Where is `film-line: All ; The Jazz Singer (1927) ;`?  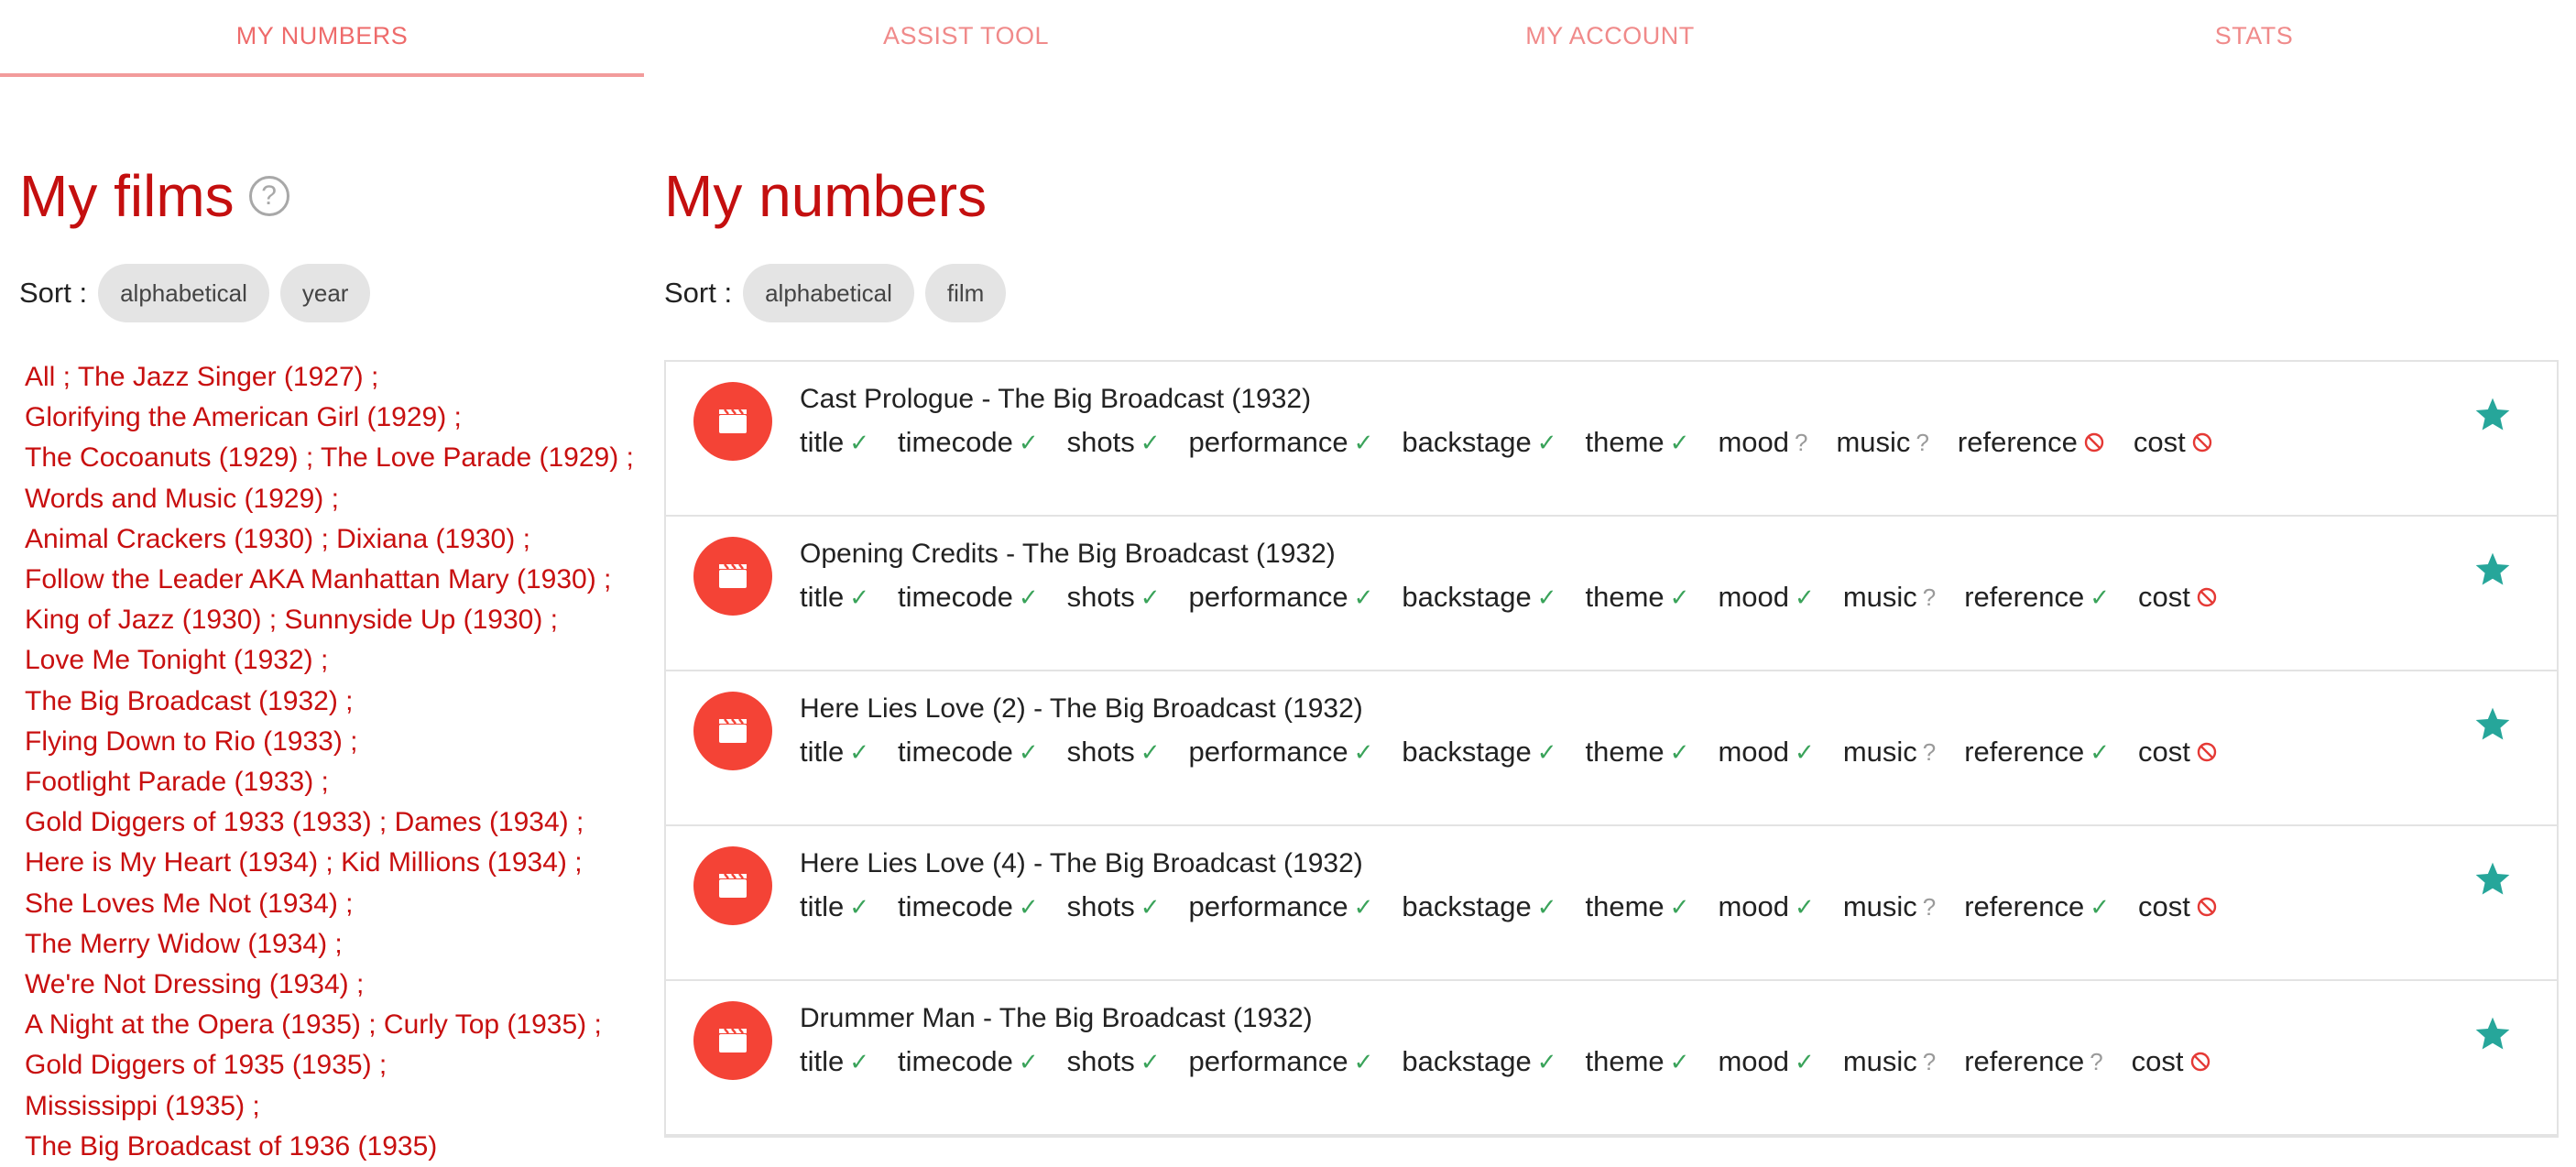 film-line: All ; The Jazz Singer (1927) ; is located at coordinates (337, 377).